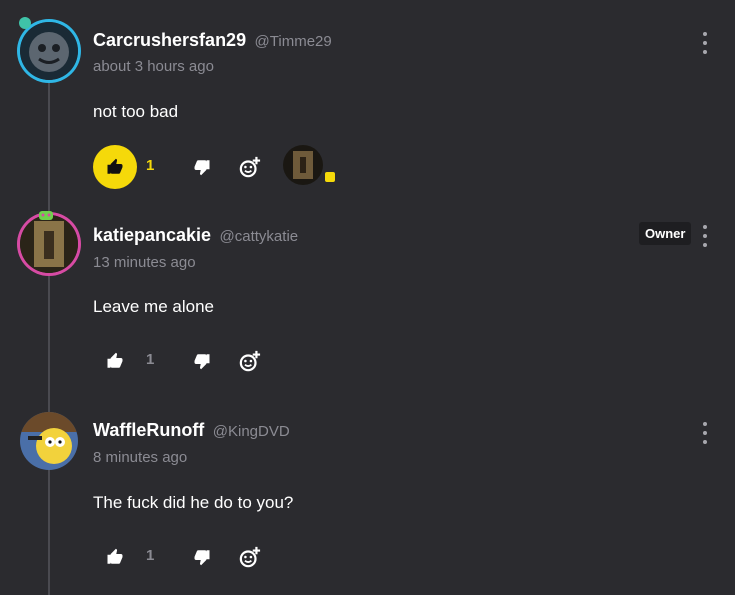  I want to click on author-row: Carcrushersfan29 @Timme29, so click(212, 40).